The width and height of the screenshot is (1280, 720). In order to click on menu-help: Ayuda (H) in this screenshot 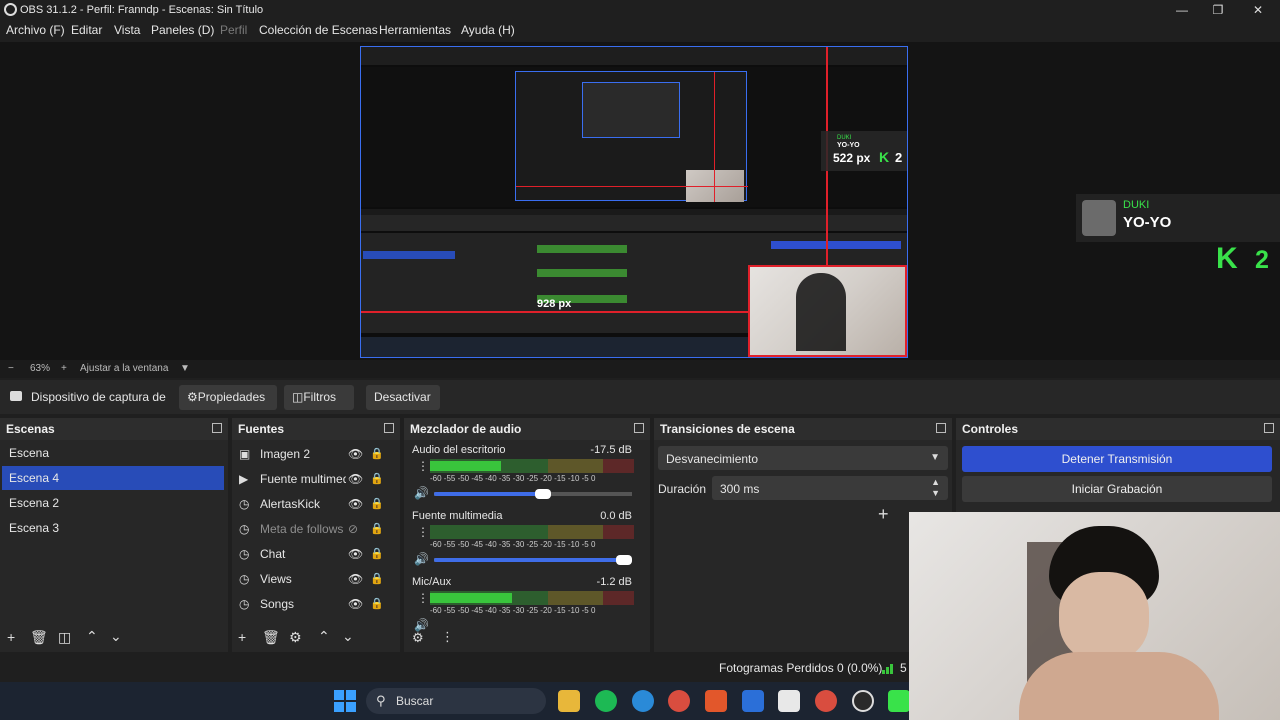, I will do `click(488, 30)`.